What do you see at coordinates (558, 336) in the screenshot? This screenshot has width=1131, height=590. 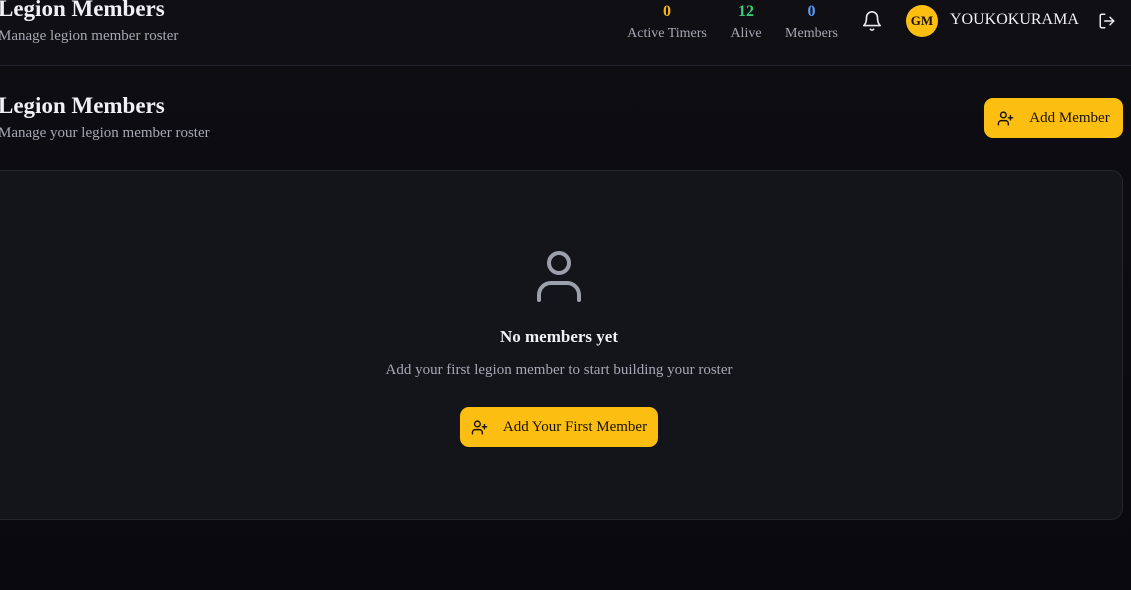 I see `empty-state-title: No members yet` at bounding box center [558, 336].